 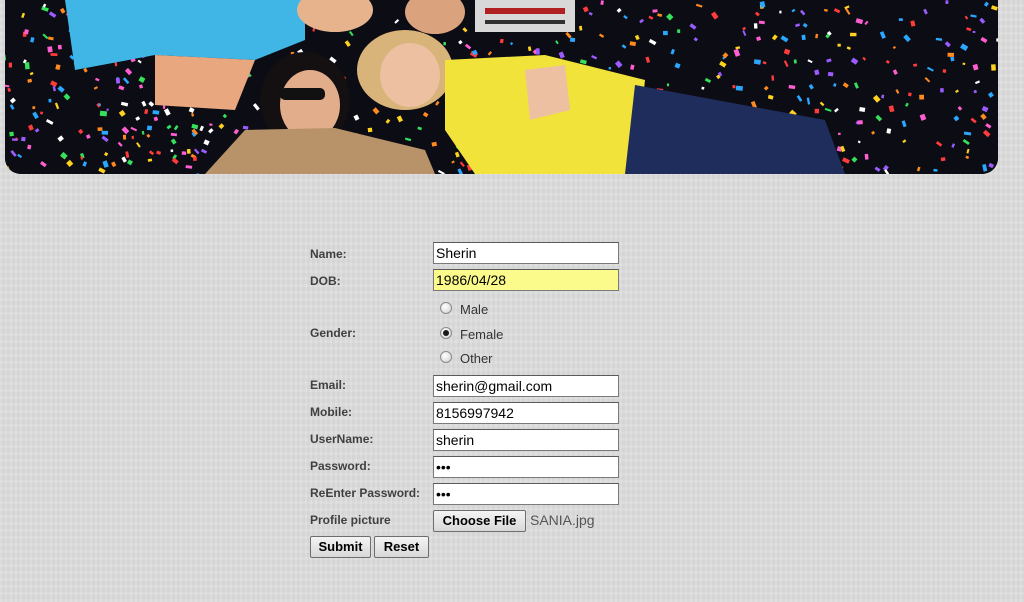 I want to click on gender-option-other: Other, so click(x=466, y=358).